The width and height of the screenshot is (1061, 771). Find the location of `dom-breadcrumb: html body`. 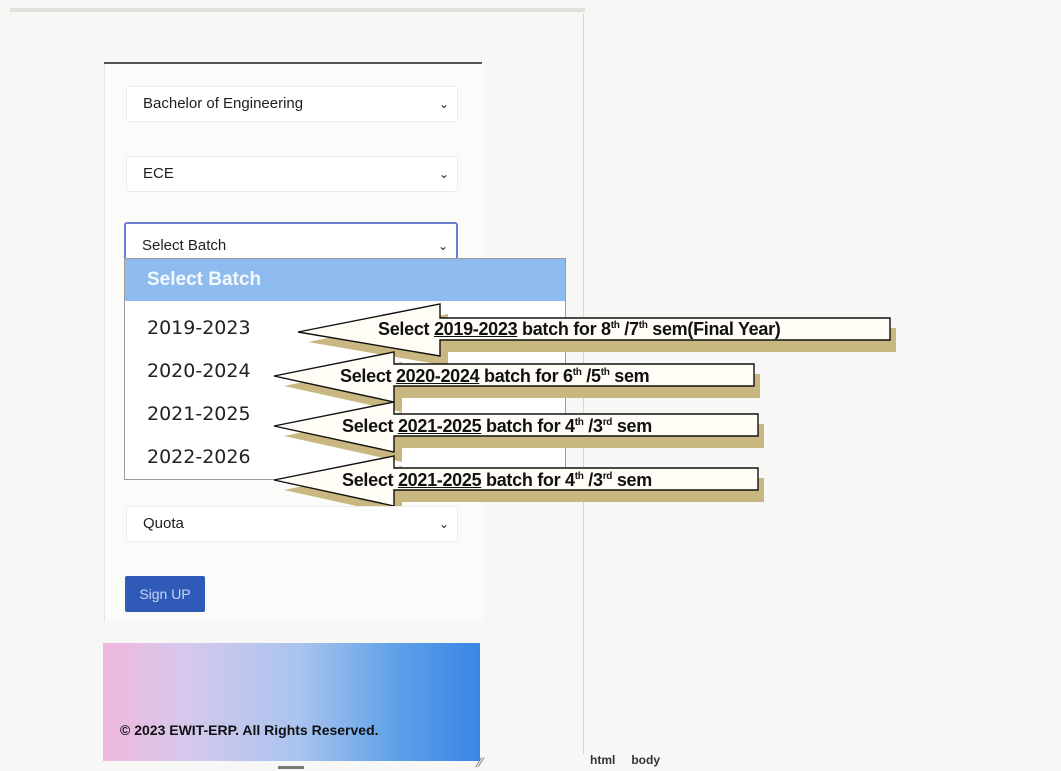

dom-breadcrumb: html body is located at coordinates (633, 760).